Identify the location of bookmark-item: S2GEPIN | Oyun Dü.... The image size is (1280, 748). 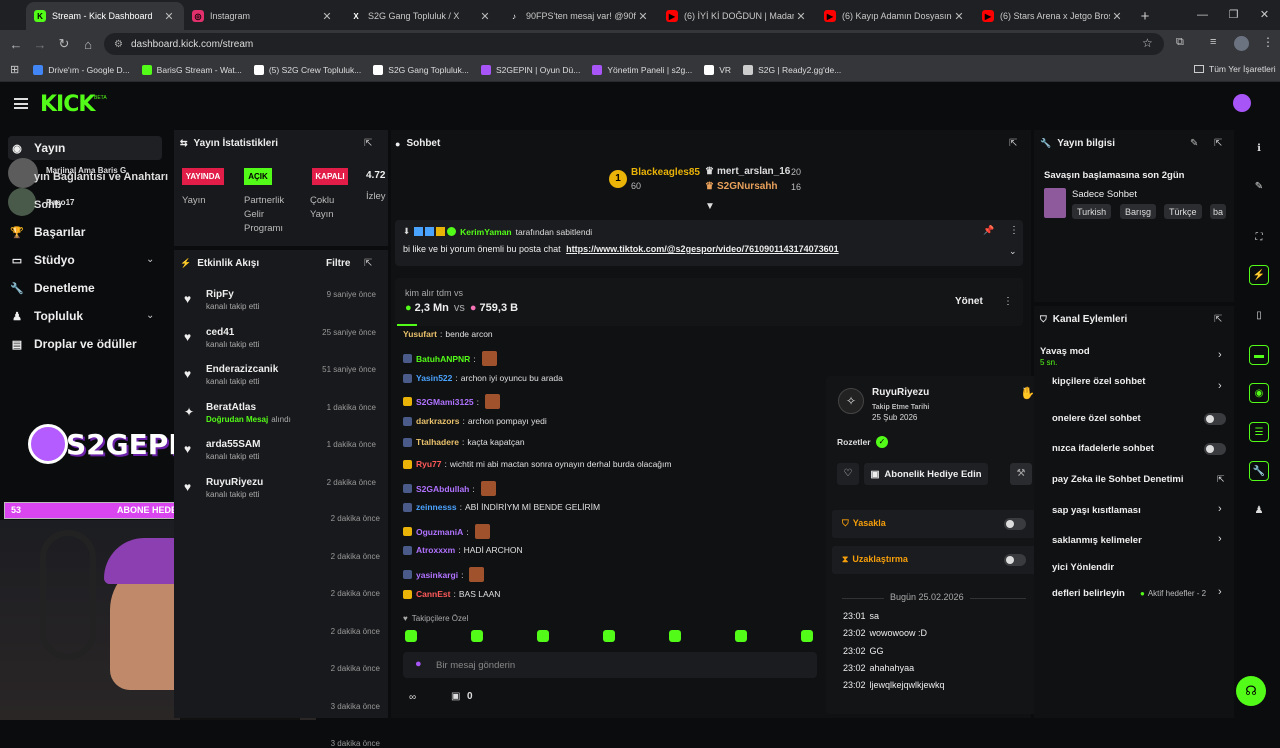
(530, 69).